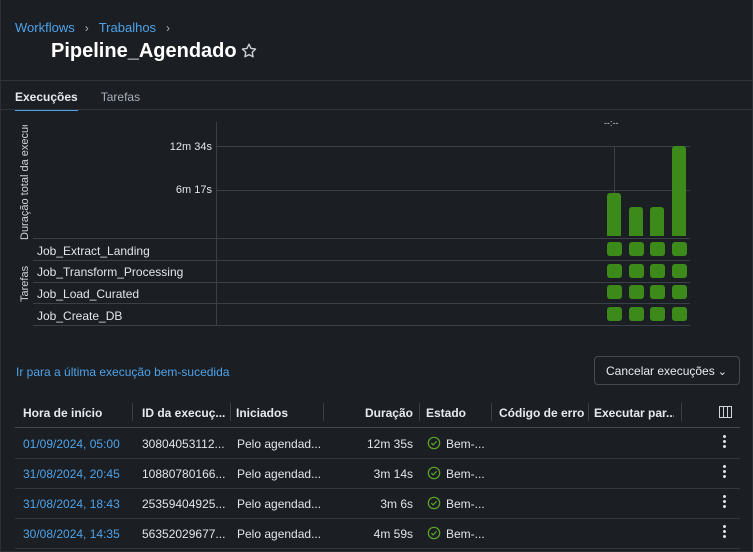 The image size is (753, 552). I want to click on run-duration: 3m 14s, so click(393, 474).